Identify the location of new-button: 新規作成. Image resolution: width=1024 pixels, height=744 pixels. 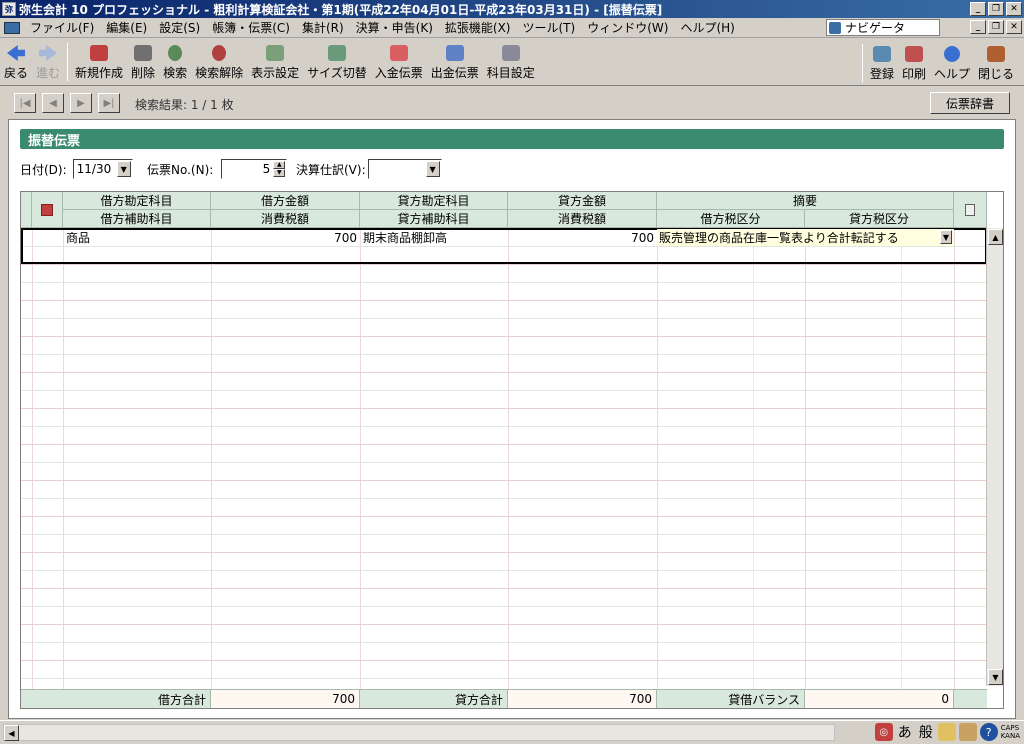
(99, 61).